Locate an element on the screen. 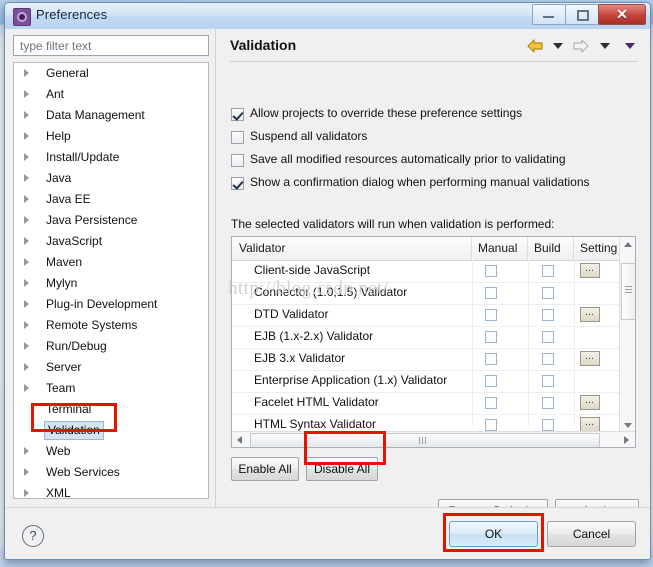 This screenshot has width=653, height=567. sidebar-item-web: Web is located at coordinates (111, 451).